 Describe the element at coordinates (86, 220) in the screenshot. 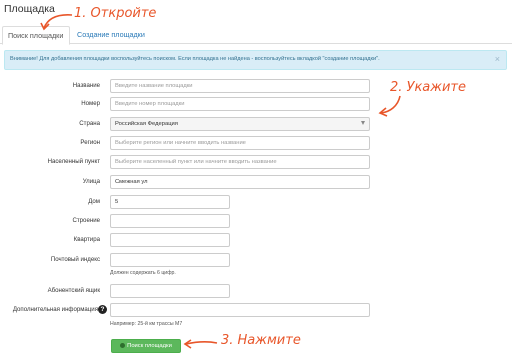

I see `building-label: Строение` at that location.